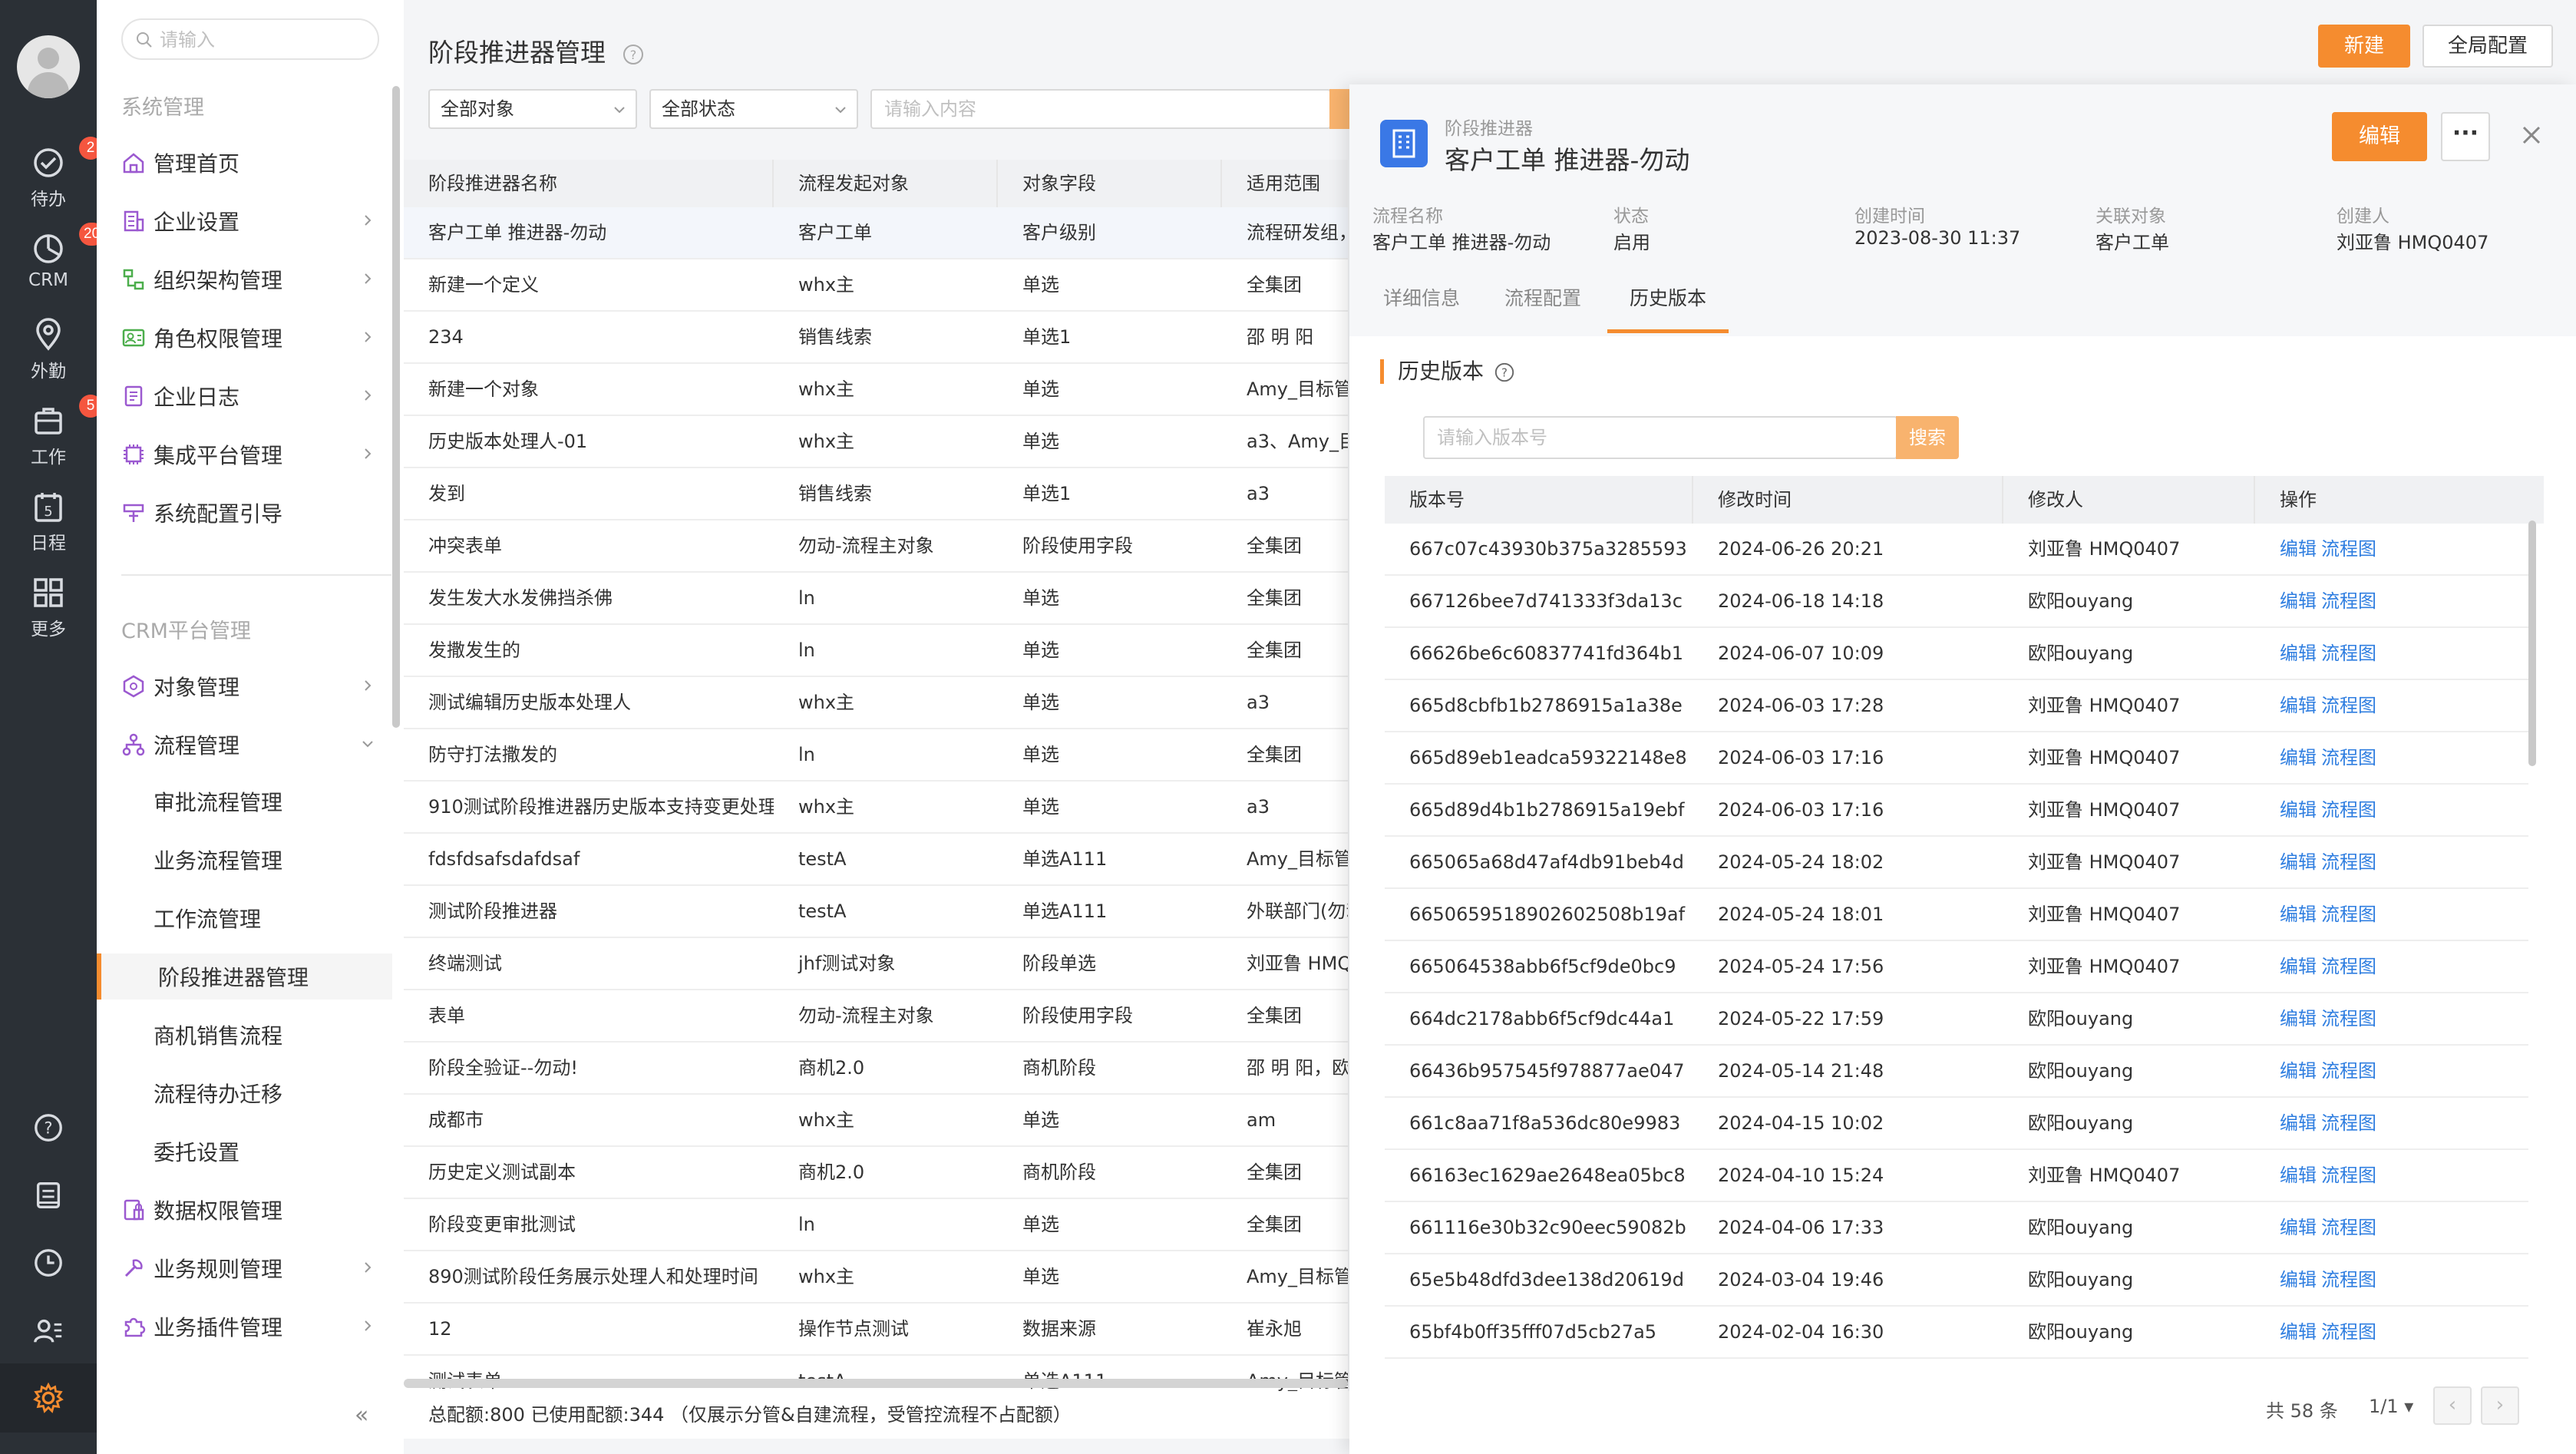 The width and height of the screenshot is (2576, 1454). I want to click on tab-flow-config: 流程配置, so click(1543, 298).